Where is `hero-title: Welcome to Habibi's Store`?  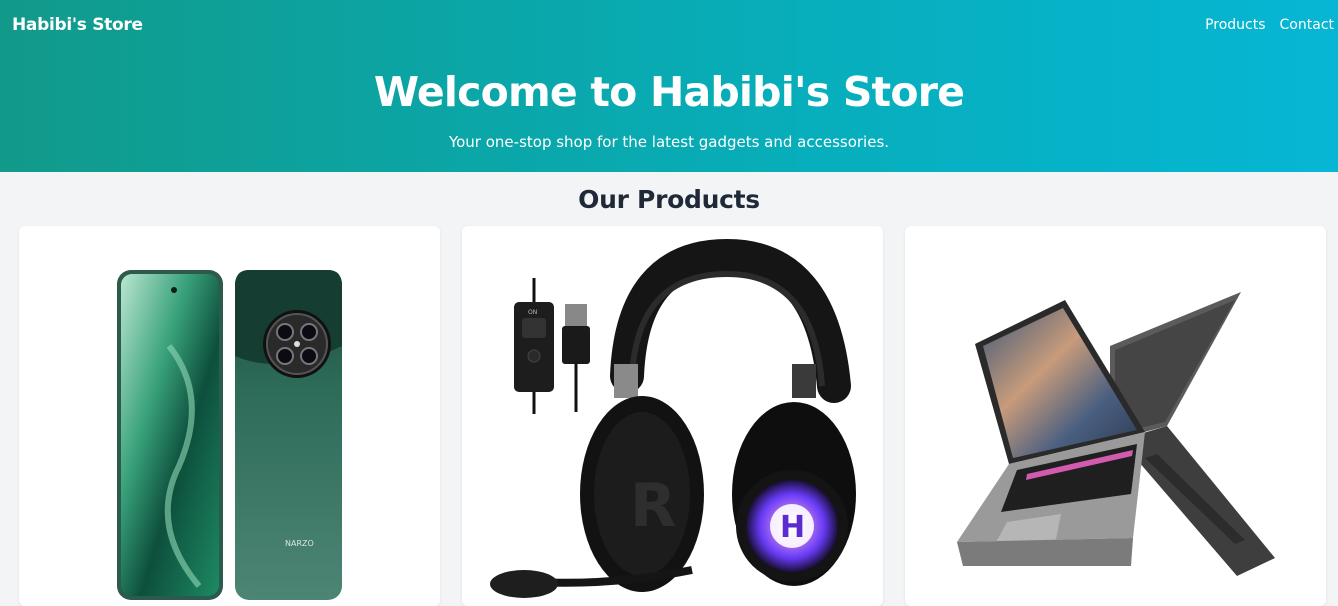 hero-title: Welcome to Habibi's Store is located at coordinates (669, 92).